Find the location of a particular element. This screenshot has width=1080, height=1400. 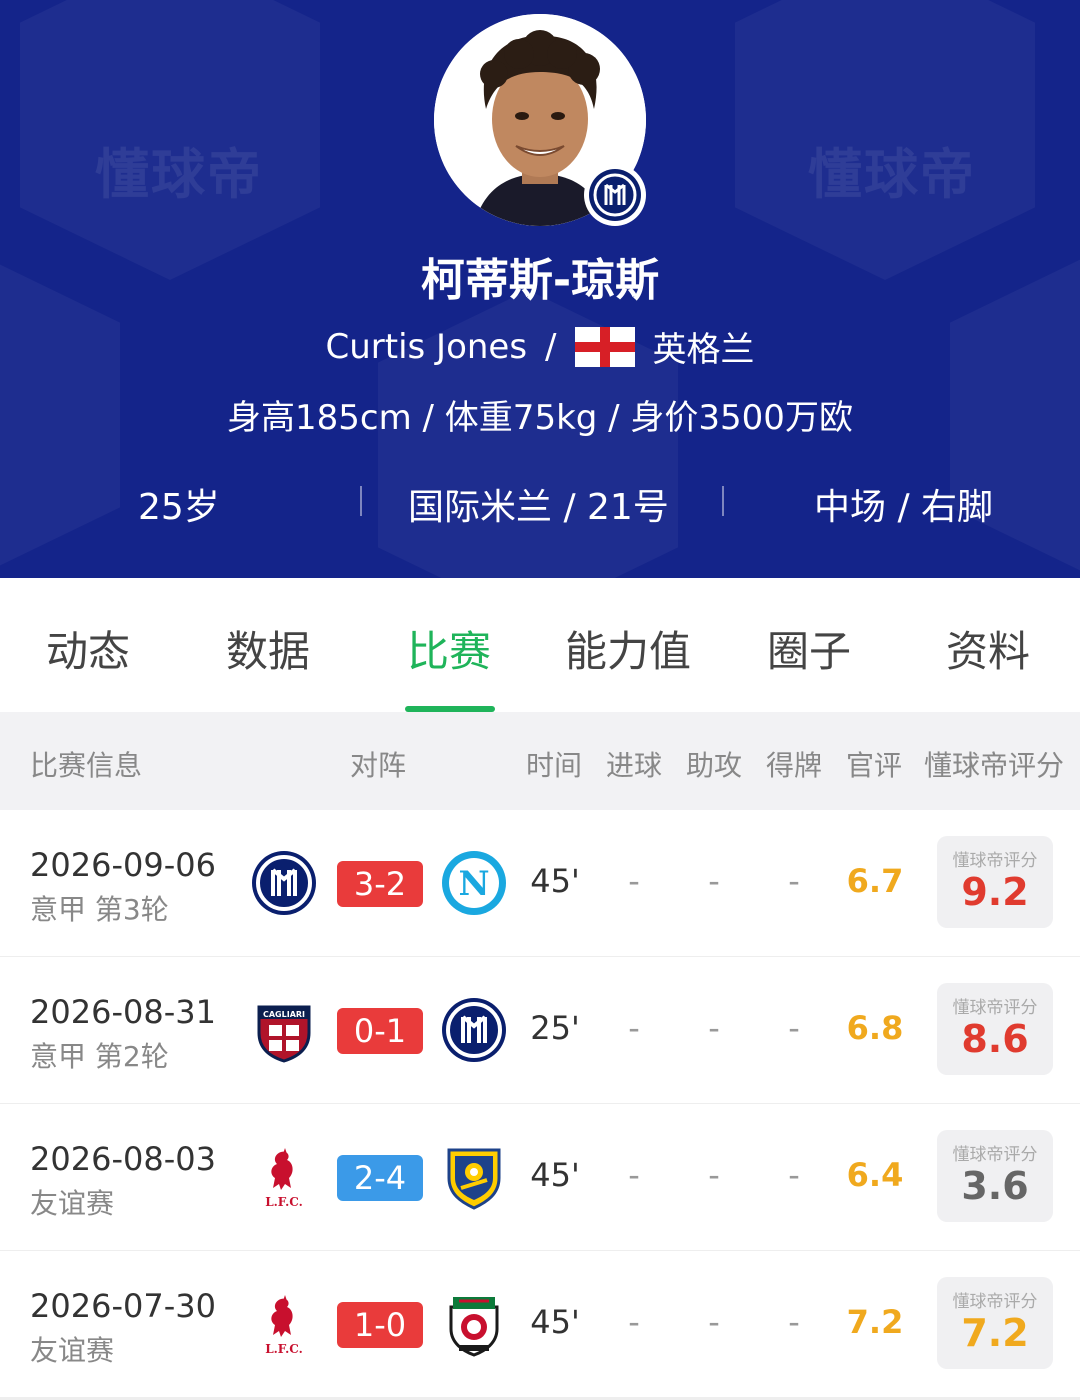

dongqiudi-rating-badge: 懂球帝评分 7.2 is located at coordinates (995, 1323).